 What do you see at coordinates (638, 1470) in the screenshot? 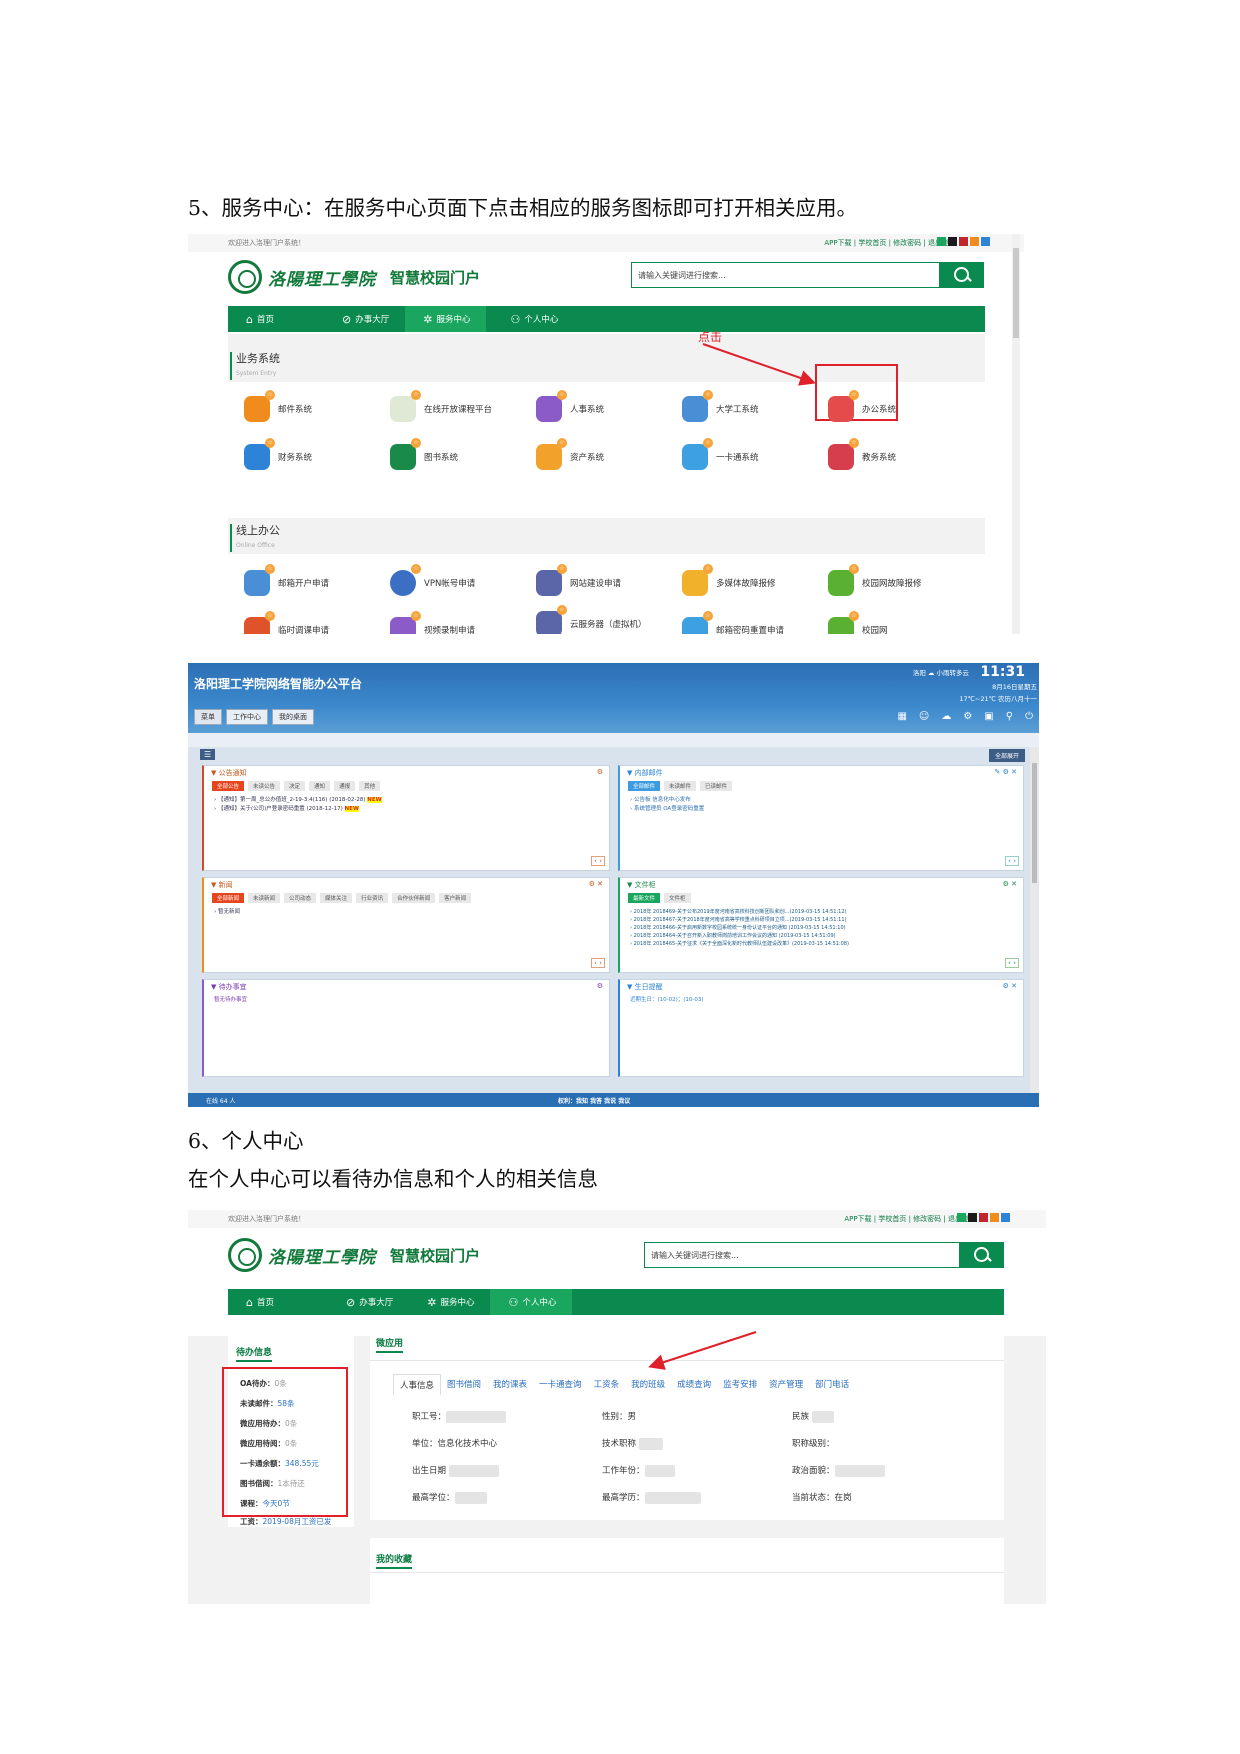
I see `field-work-year: 工作年份：` at bounding box center [638, 1470].